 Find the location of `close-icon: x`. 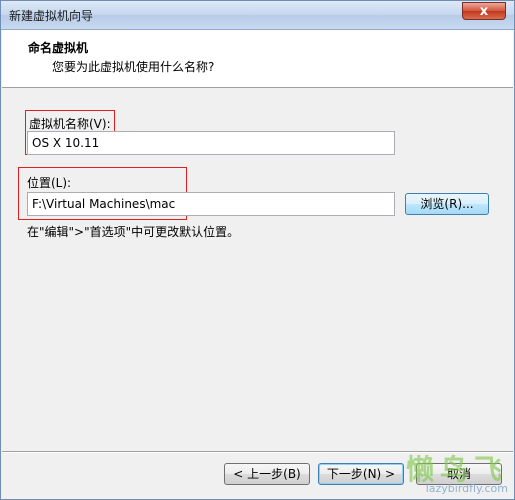

close-icon: x is located at coordinates (484, 11).